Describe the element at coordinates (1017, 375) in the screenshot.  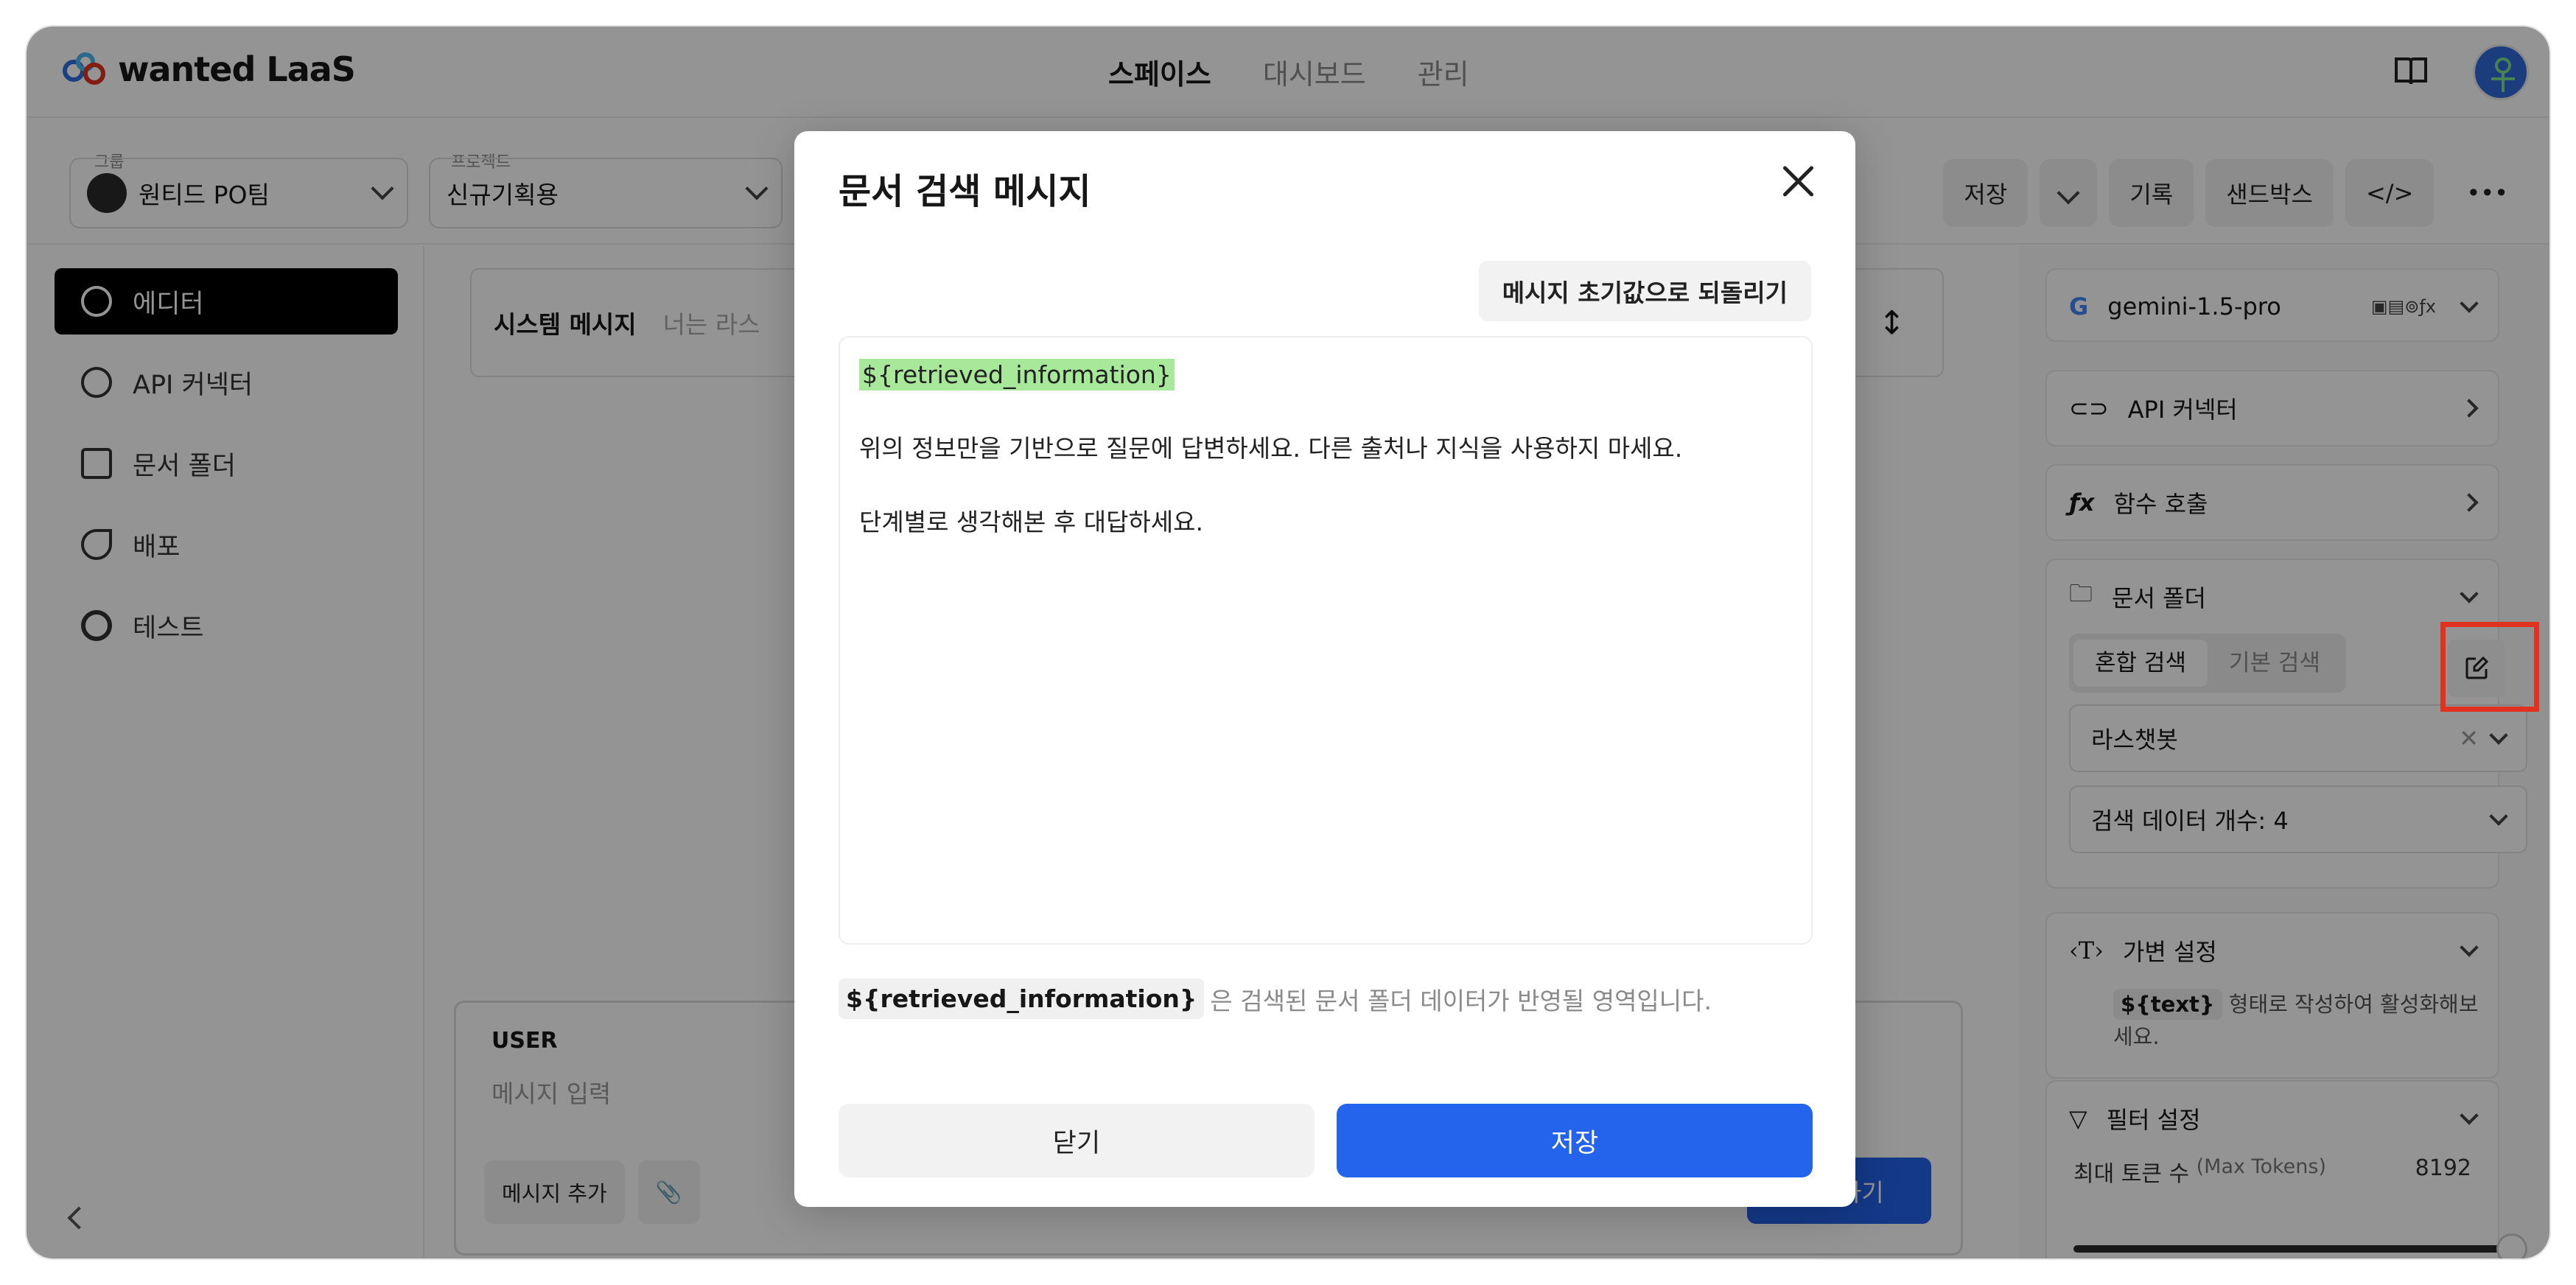
I see `variable-highlight: ${retrieved_information}` at that location.